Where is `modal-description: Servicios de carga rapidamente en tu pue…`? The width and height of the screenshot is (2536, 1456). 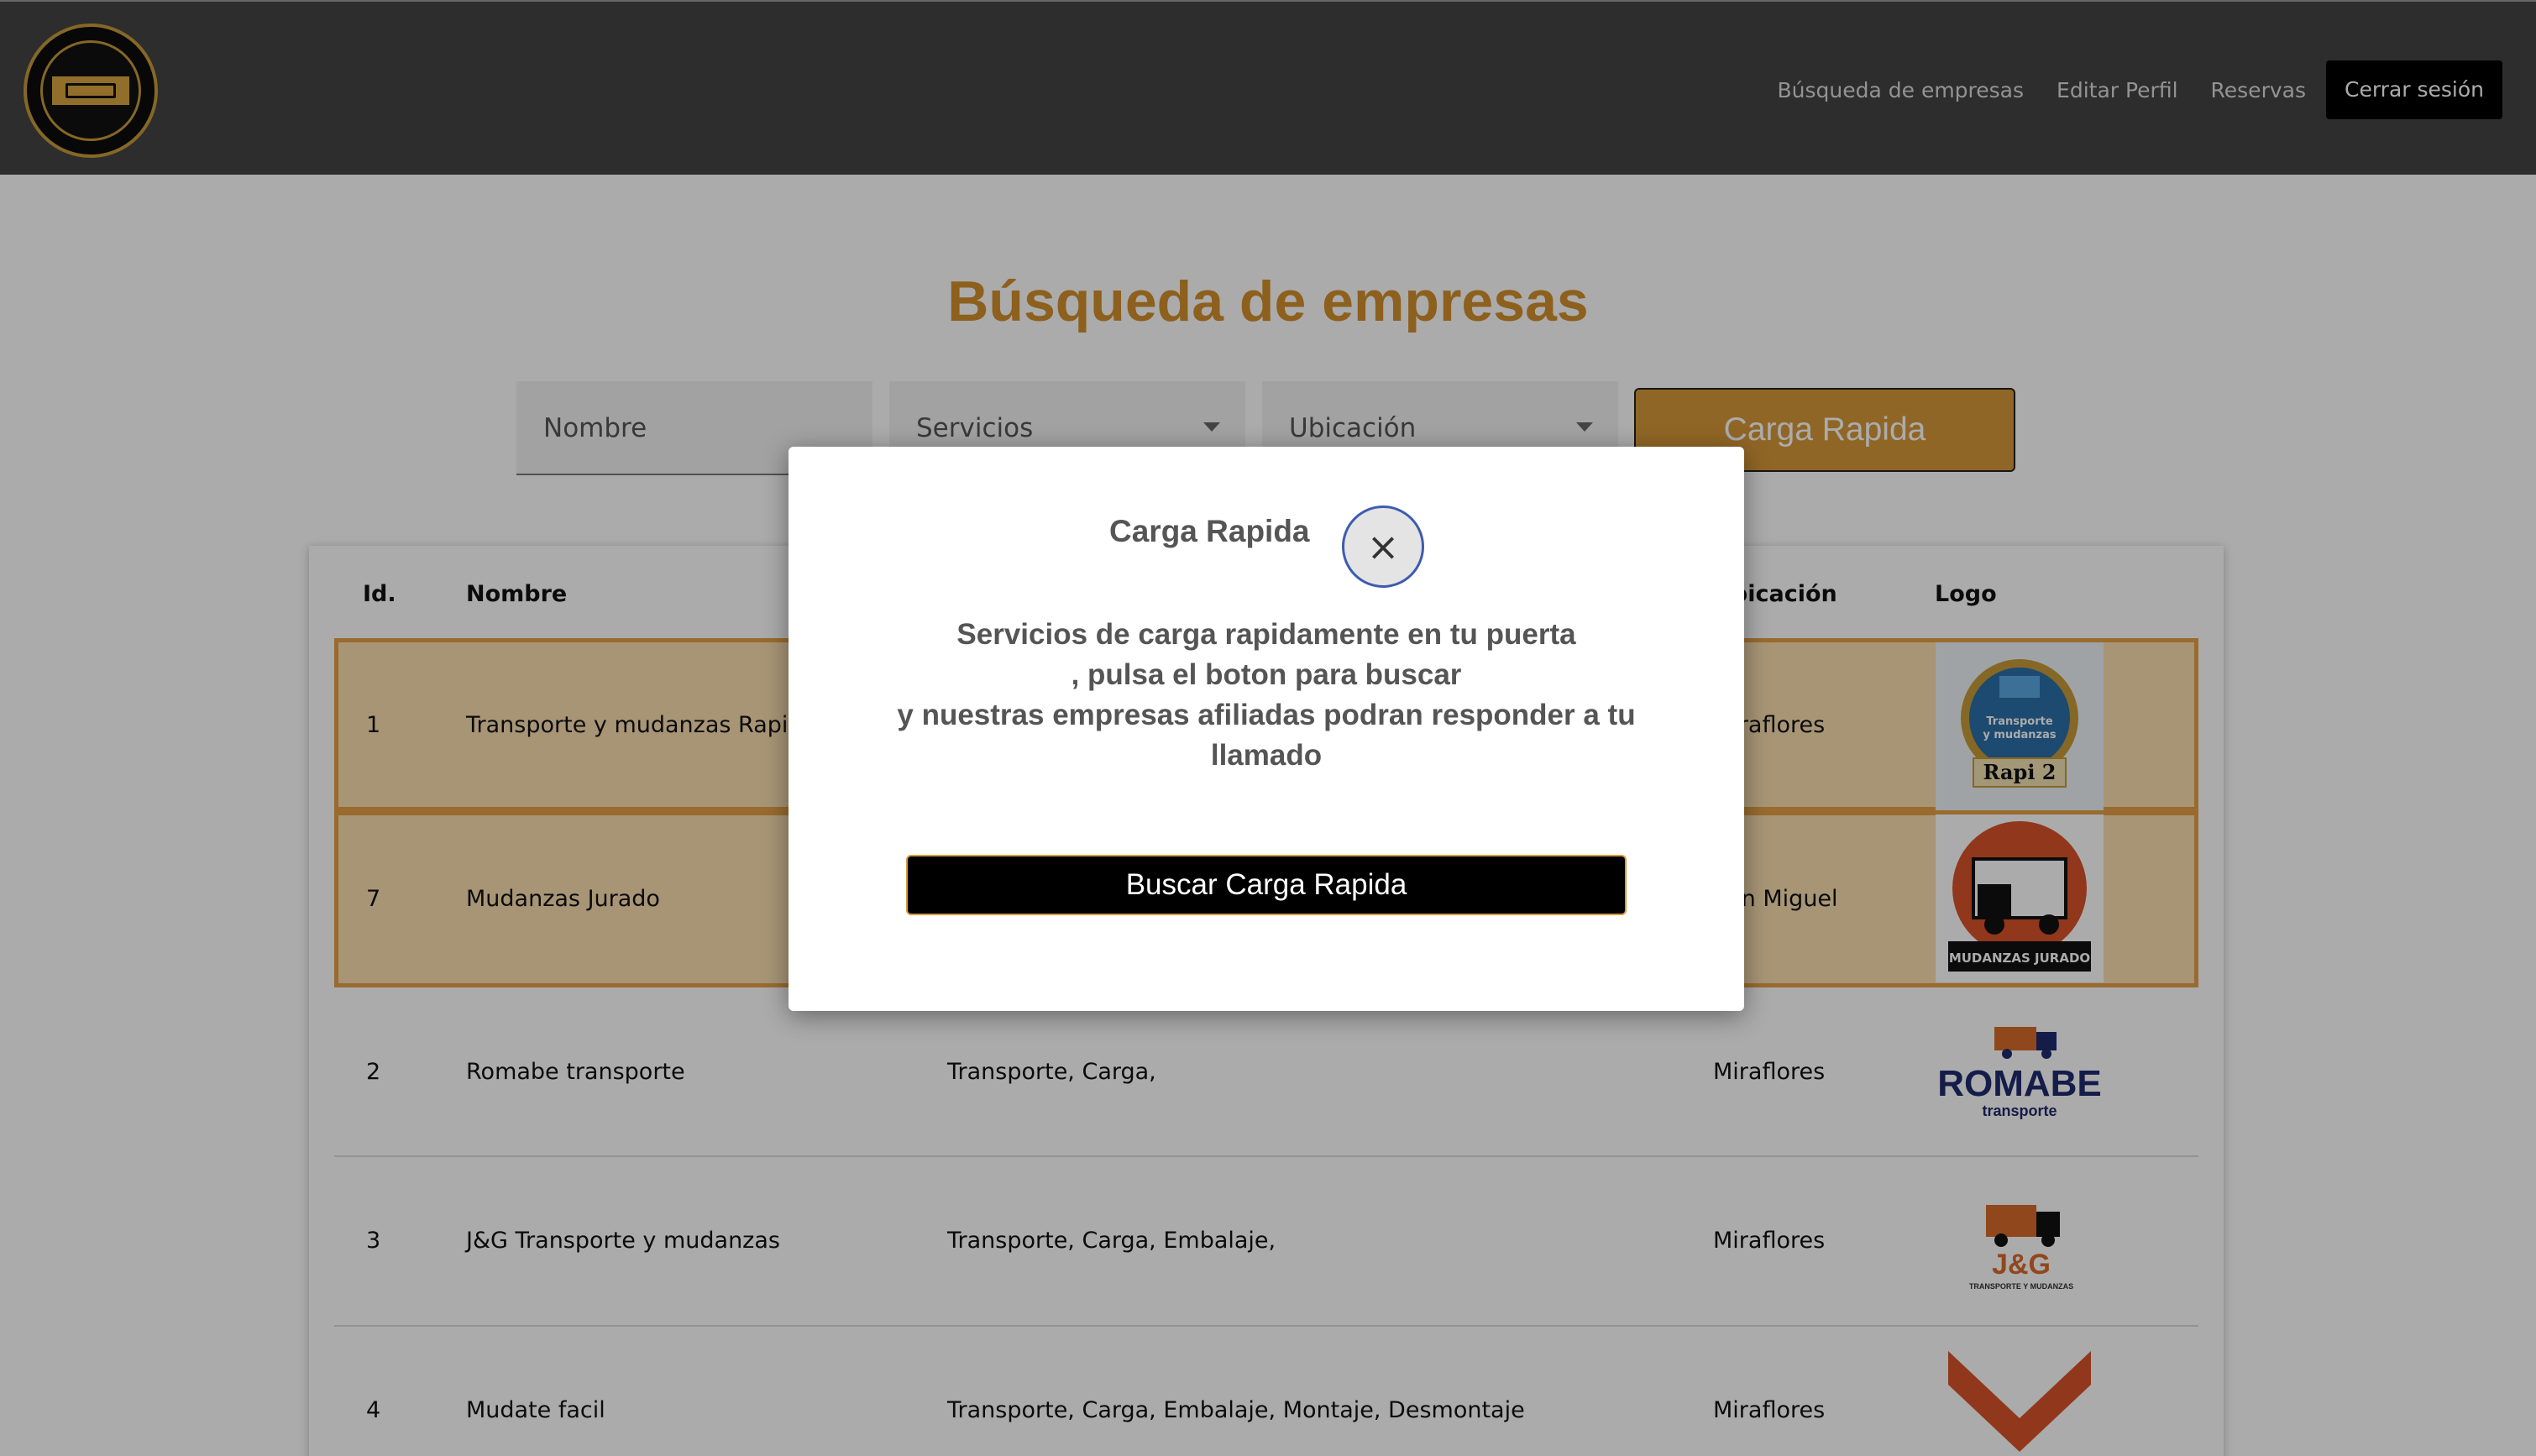
modal-description: Servicios de carga rapidamente en tu pue… is located at coordinates (1266, 695).